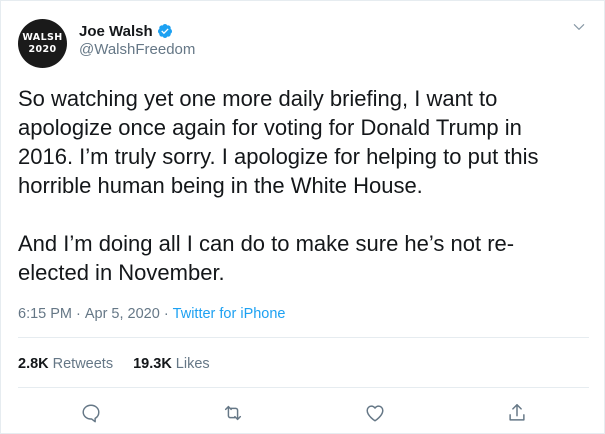 This screenshot has width=605, height=434. I want to click on likes-label: Likes, so click(192, 364).